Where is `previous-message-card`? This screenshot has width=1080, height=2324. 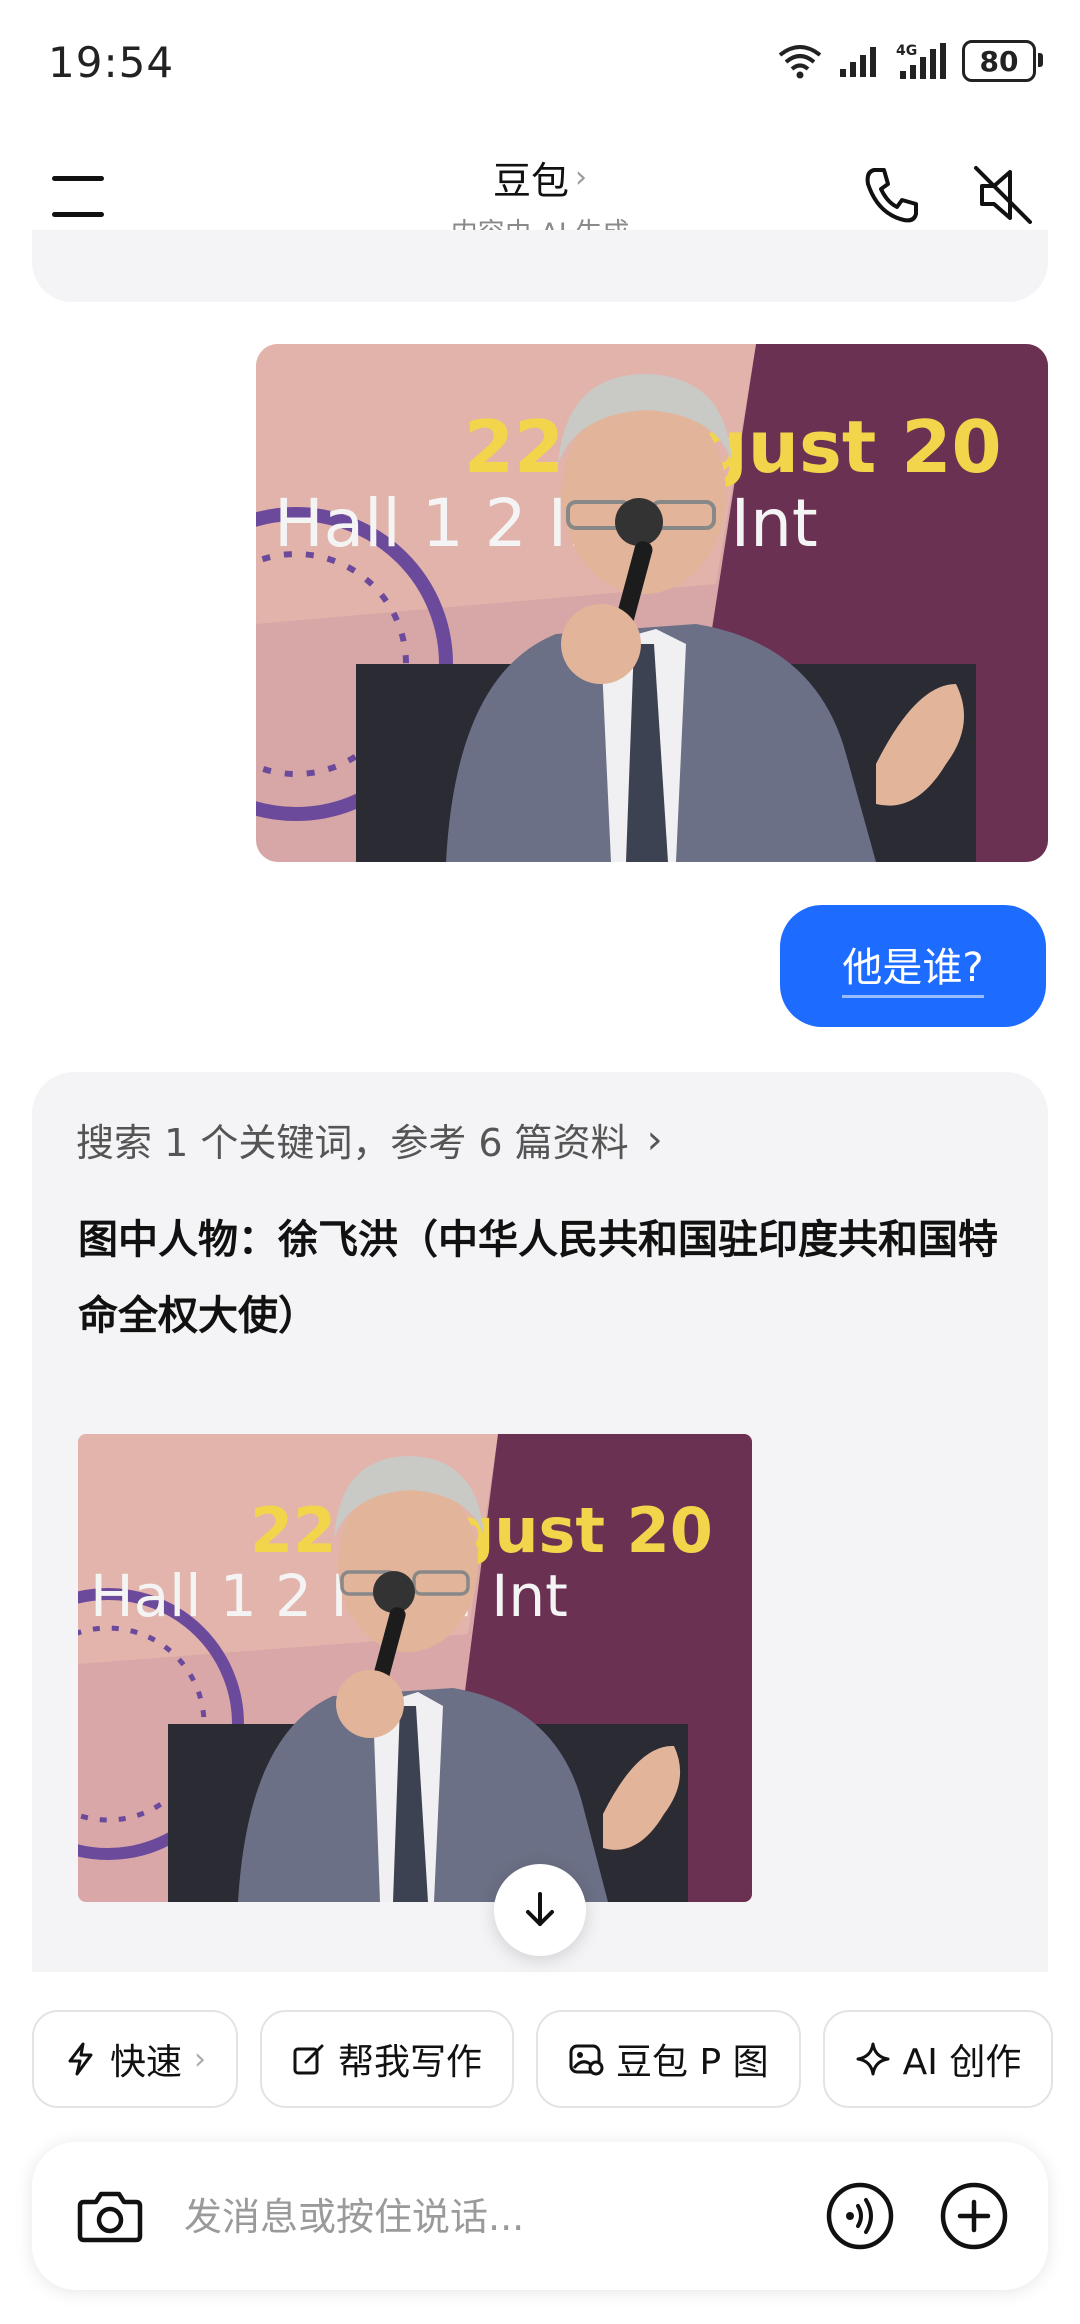 previous-message-card is located at coordinates (540, 266).